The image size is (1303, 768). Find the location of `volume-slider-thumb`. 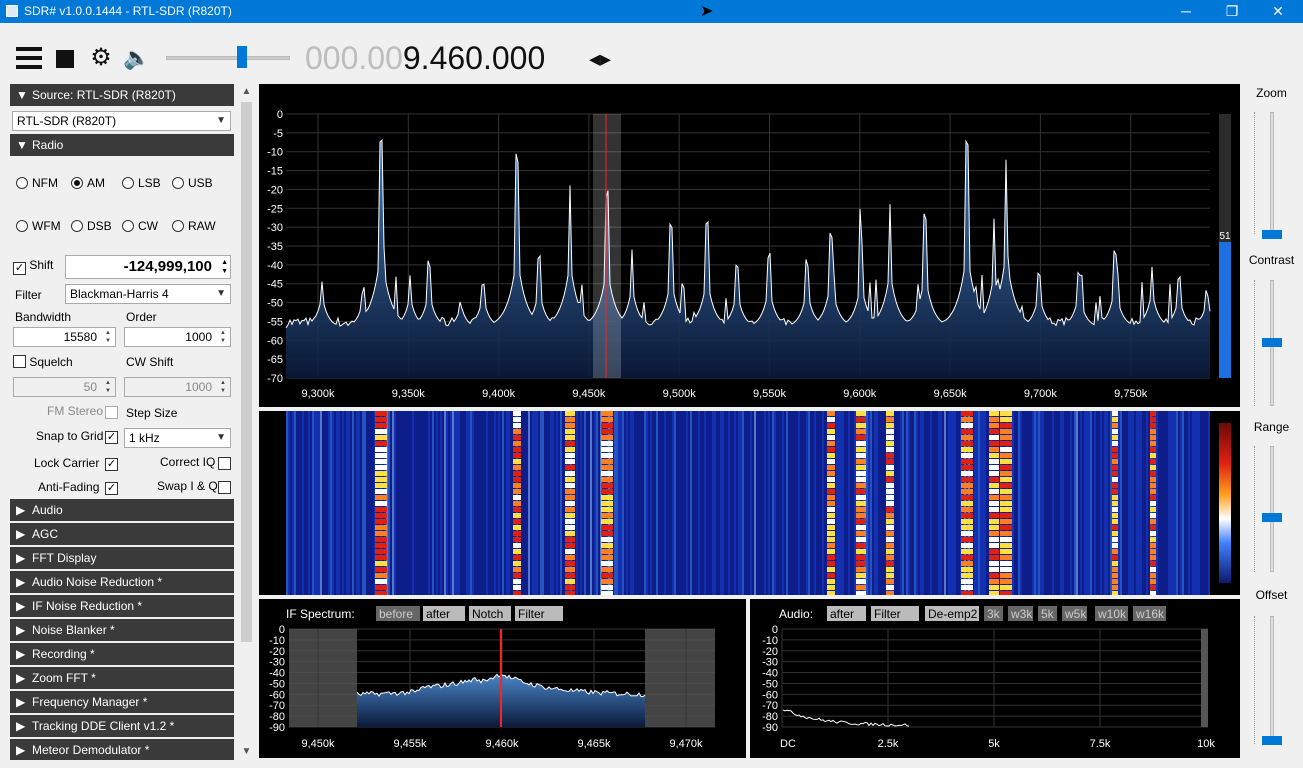

volume-slider-thumb is located at coordinates (242, 57).